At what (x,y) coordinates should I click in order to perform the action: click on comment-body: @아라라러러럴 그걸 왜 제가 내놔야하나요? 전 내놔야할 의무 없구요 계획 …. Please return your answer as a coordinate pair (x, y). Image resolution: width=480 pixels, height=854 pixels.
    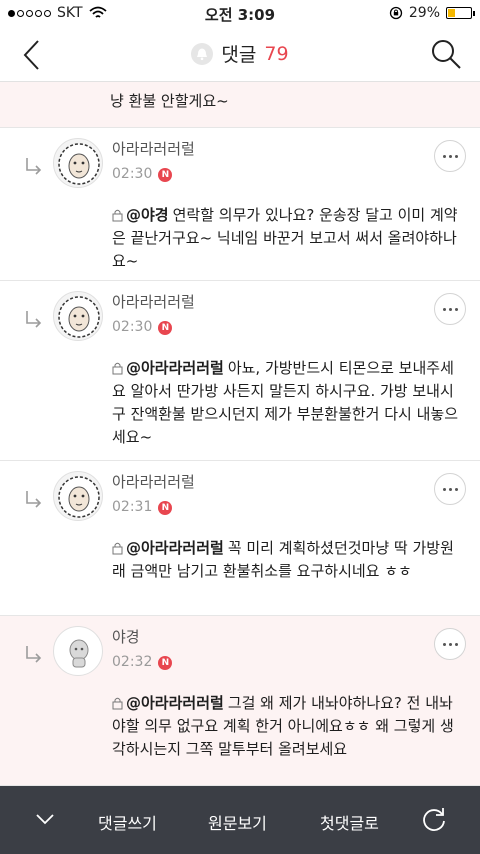
    Looking at the image, I should click on (285, 726).